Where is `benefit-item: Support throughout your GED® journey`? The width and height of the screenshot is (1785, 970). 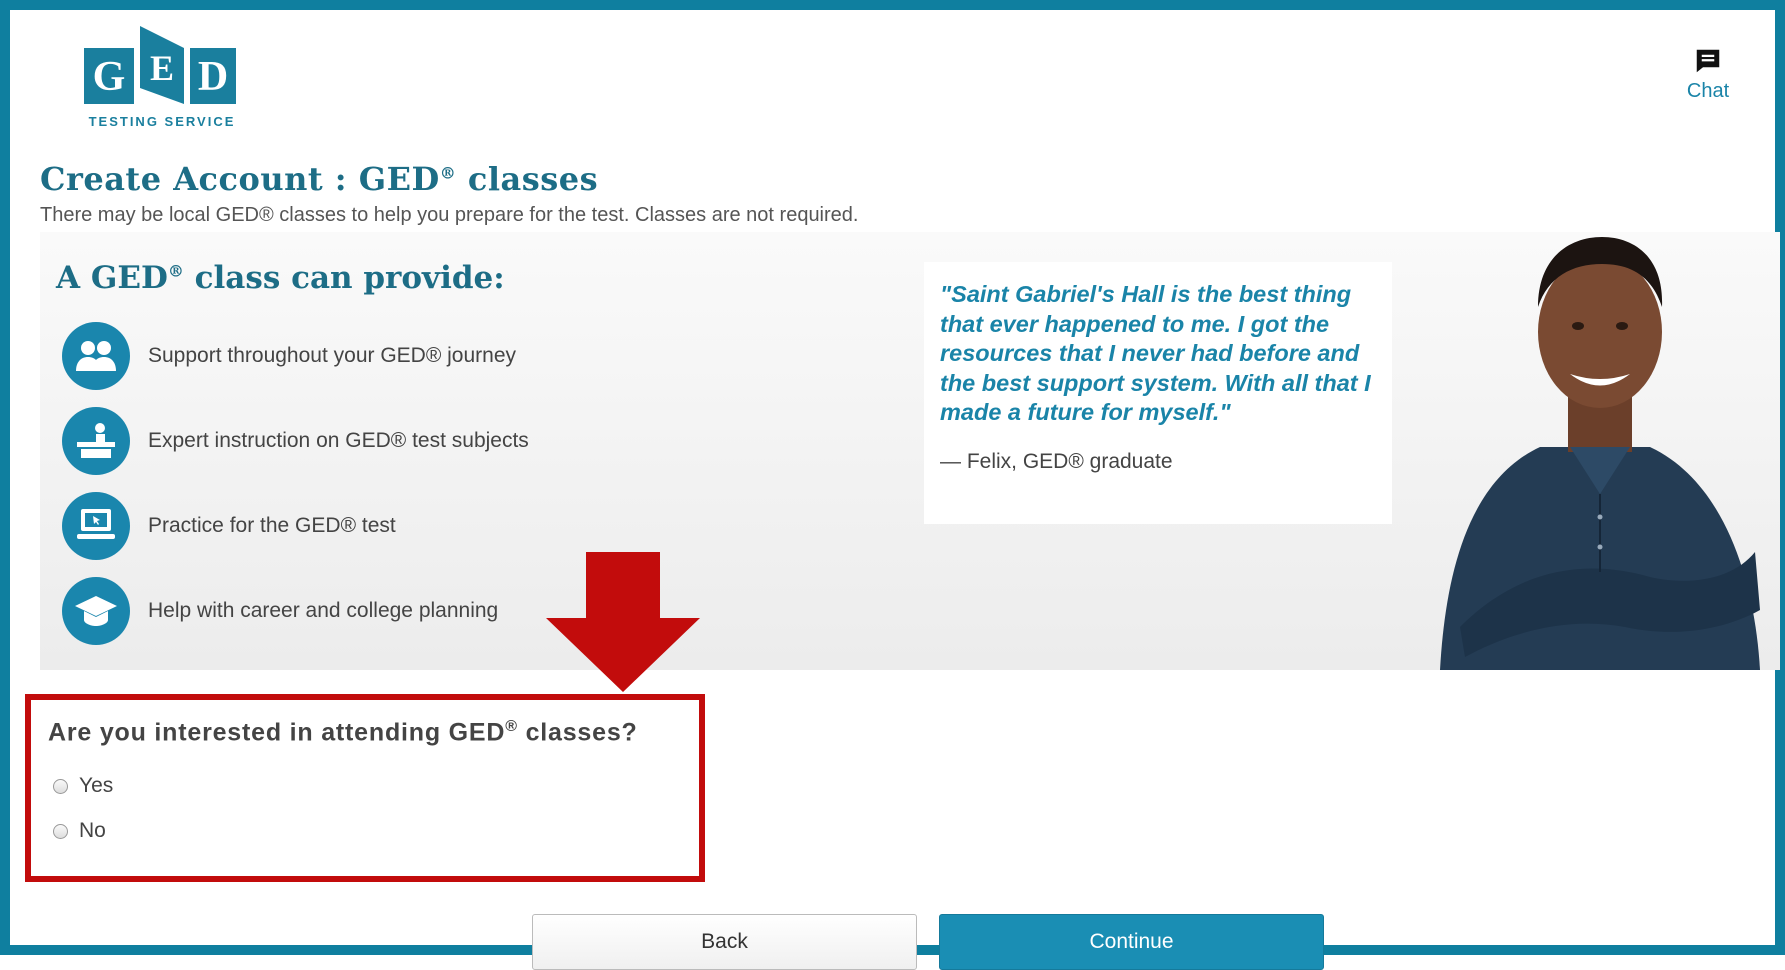
benefit-item: Support throughout your GED® journey is located at coordinates (289, 356).